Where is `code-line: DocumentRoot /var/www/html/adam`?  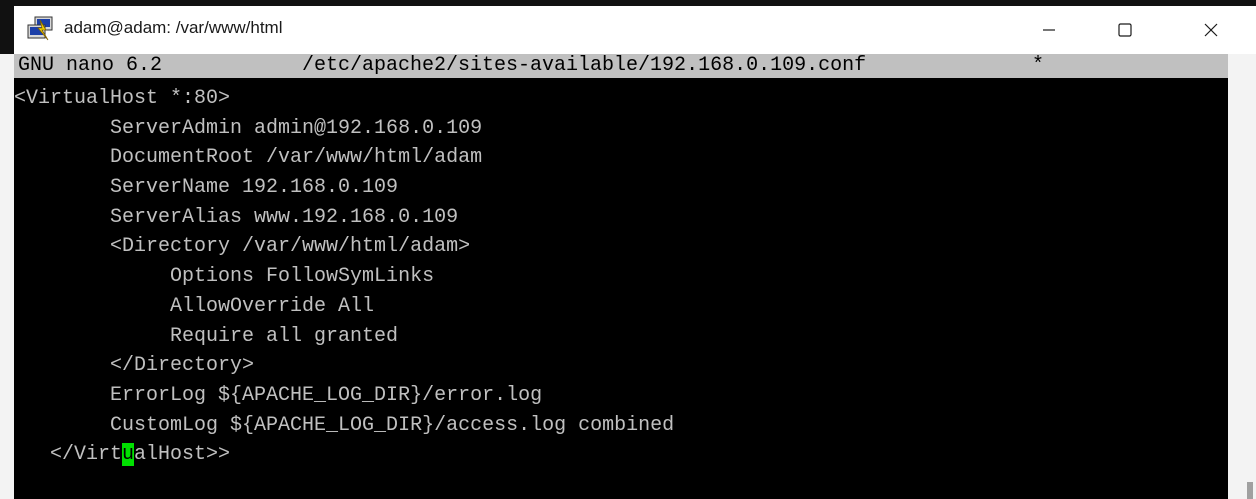
code-line: DocumentRoot /var/www/html/adam is located at coordinates (248, 158).